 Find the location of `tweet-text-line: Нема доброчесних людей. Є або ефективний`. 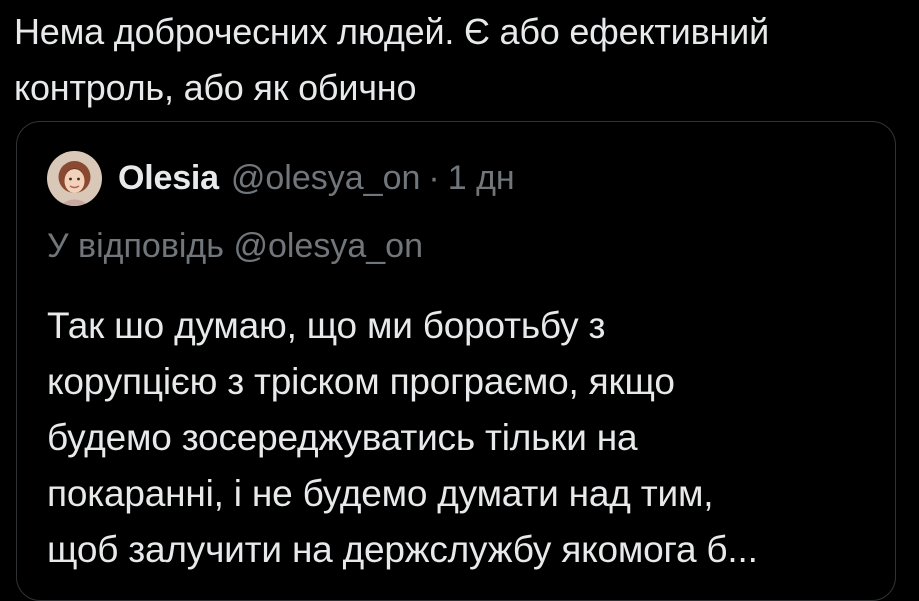

tweet-text-line: Нема доброчесних людей. Є або ефективний is located at coordinates (391, 31).